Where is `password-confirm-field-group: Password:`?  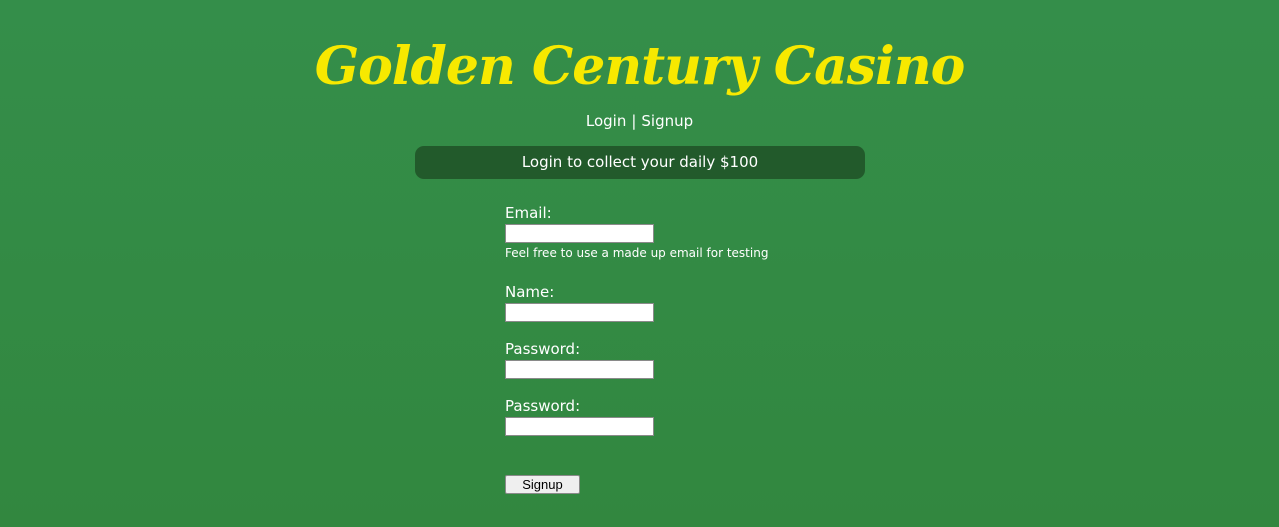
password-confirm-field-group: Password: is located at coordinates (705, 416).